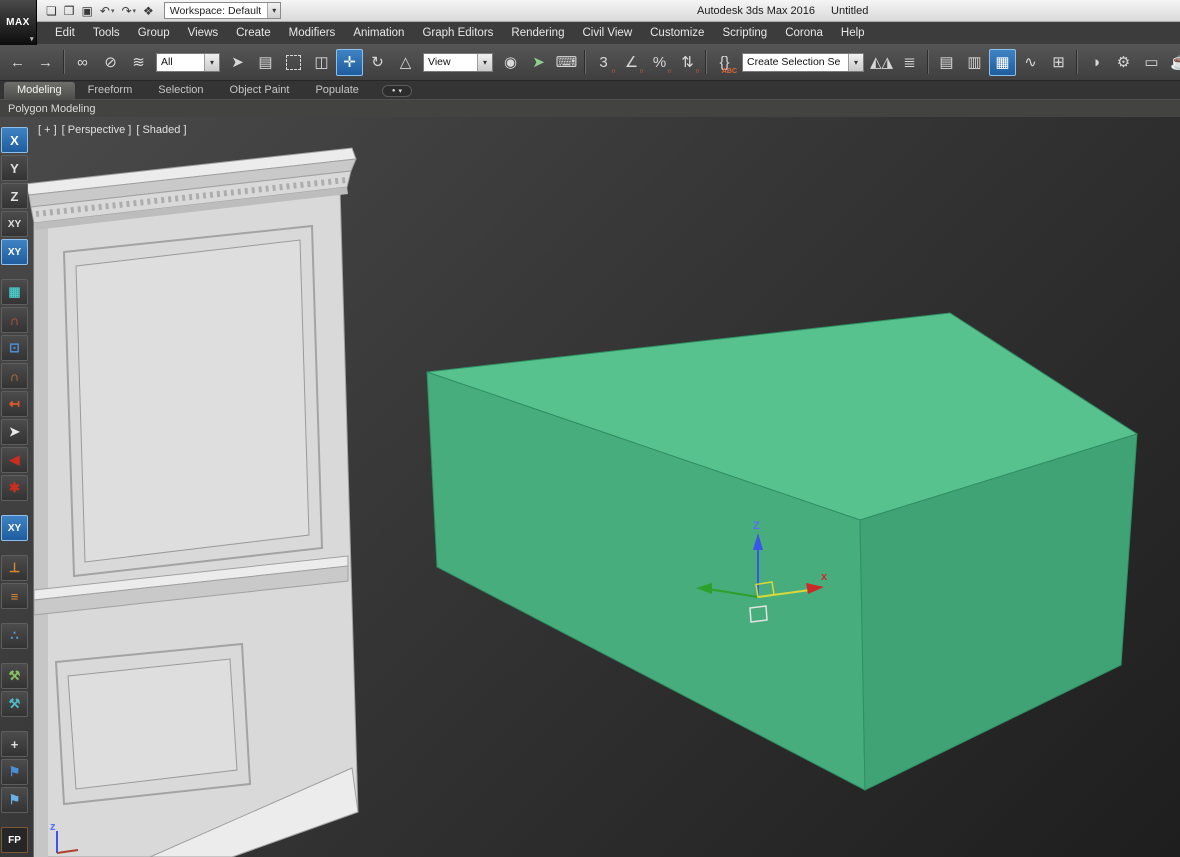 This screenshot has height=857, width=1180. Describe the element at coordinates (14, 224) in the screenshot. I see `constraint-xy-button: XY` at that location.